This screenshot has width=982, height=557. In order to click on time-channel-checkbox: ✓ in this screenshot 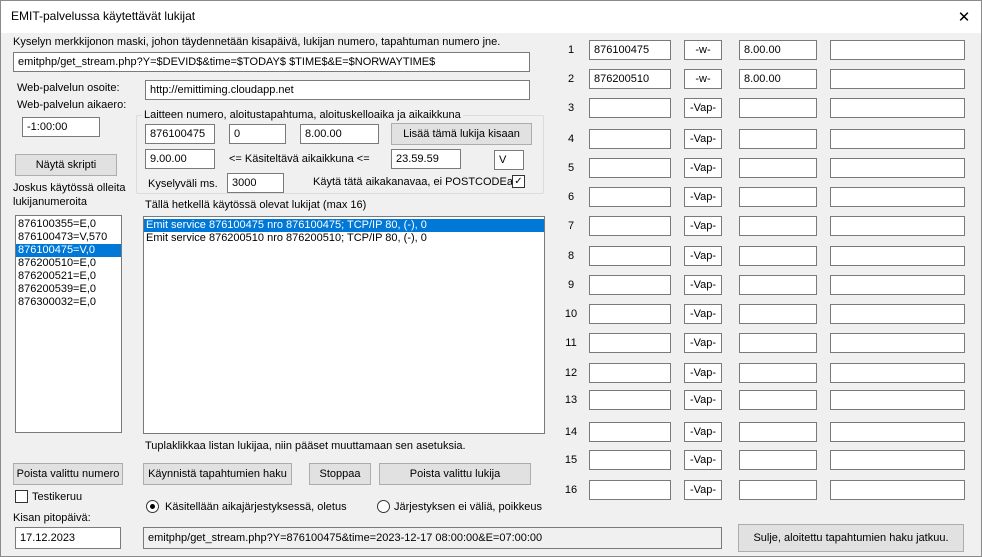, I will do `click(518, 181)`.